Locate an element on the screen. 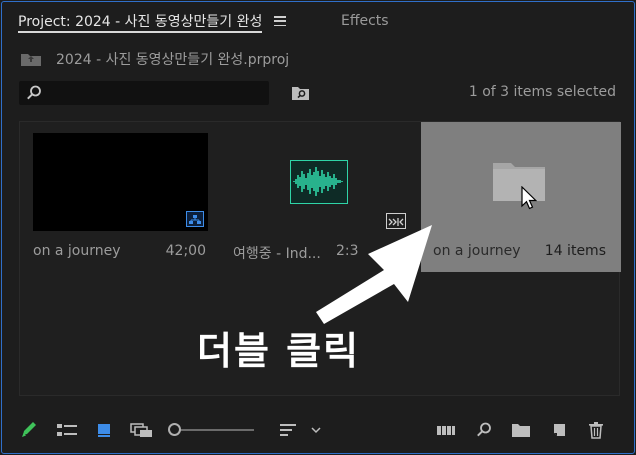 Image resolution: width=636 pixels, height=455 pixels. find-button is located at coordinates (484, 430).